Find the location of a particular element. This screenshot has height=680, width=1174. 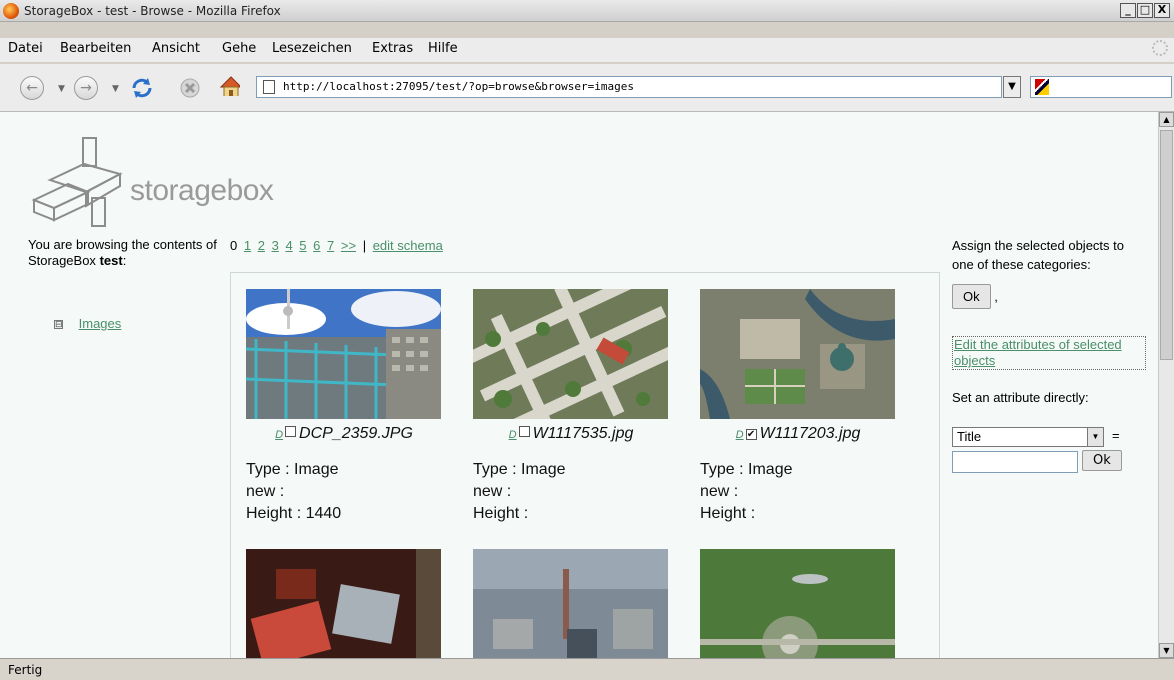

reload-icon is located at coordinates (141, 87).